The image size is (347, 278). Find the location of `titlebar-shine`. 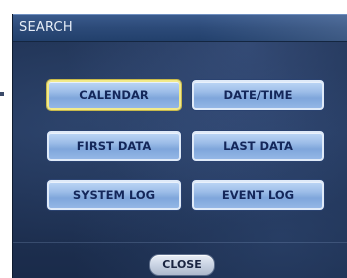

titlebar-shine is located at coordinates (272, 28).